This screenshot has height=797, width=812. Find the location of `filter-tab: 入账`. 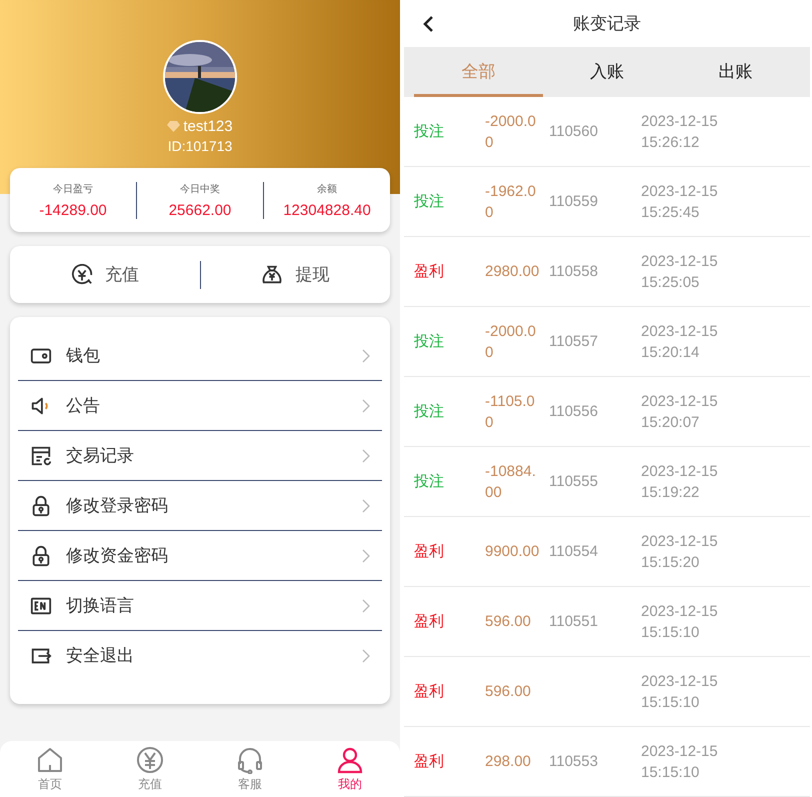

filter-tab: 入账 is located at coordinates (607, 72).